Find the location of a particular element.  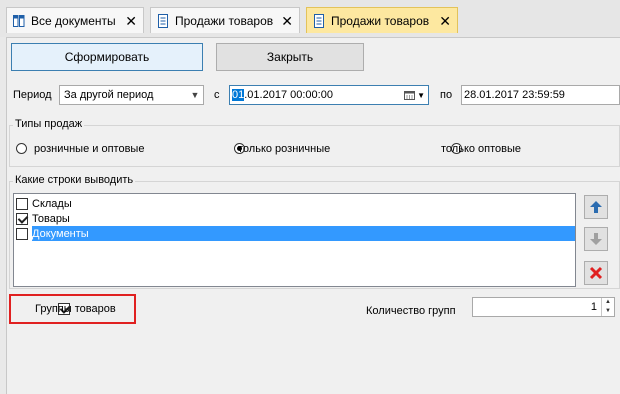

tab-label: Все документы is located at coordinates (73, 20).